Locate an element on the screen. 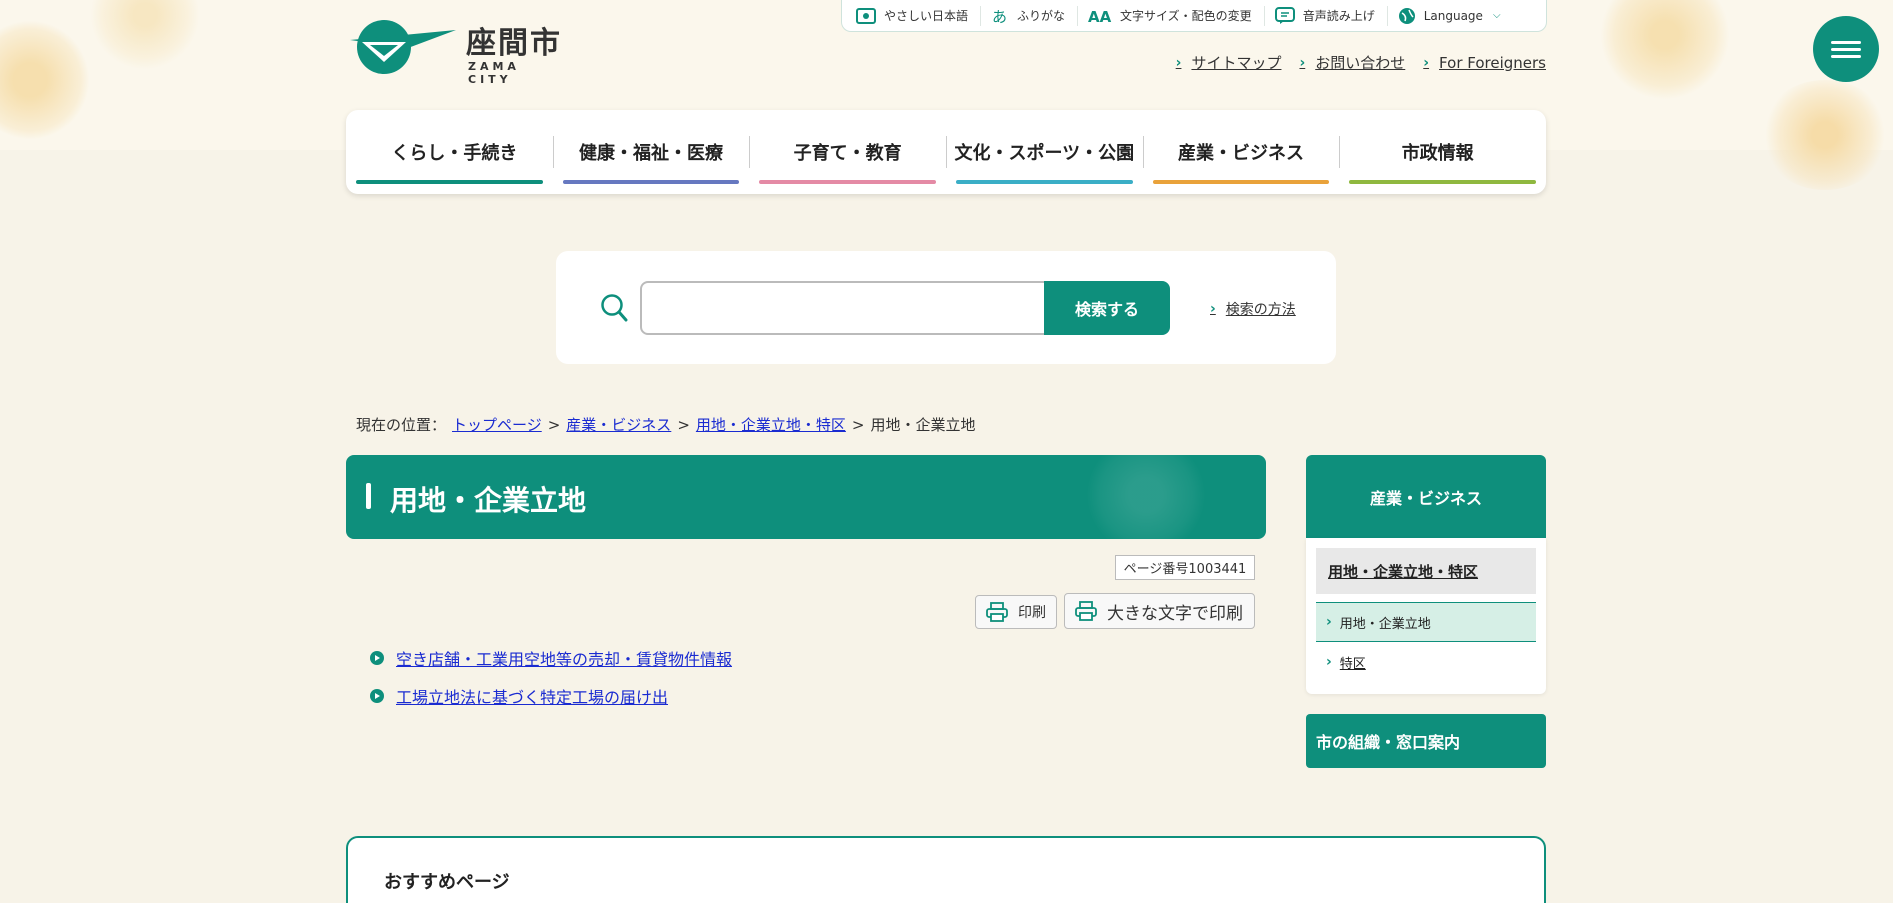 The image size is (1893, 903). site-logo: 座間市 ZAMA CITY is located at coordinates (458, 52).